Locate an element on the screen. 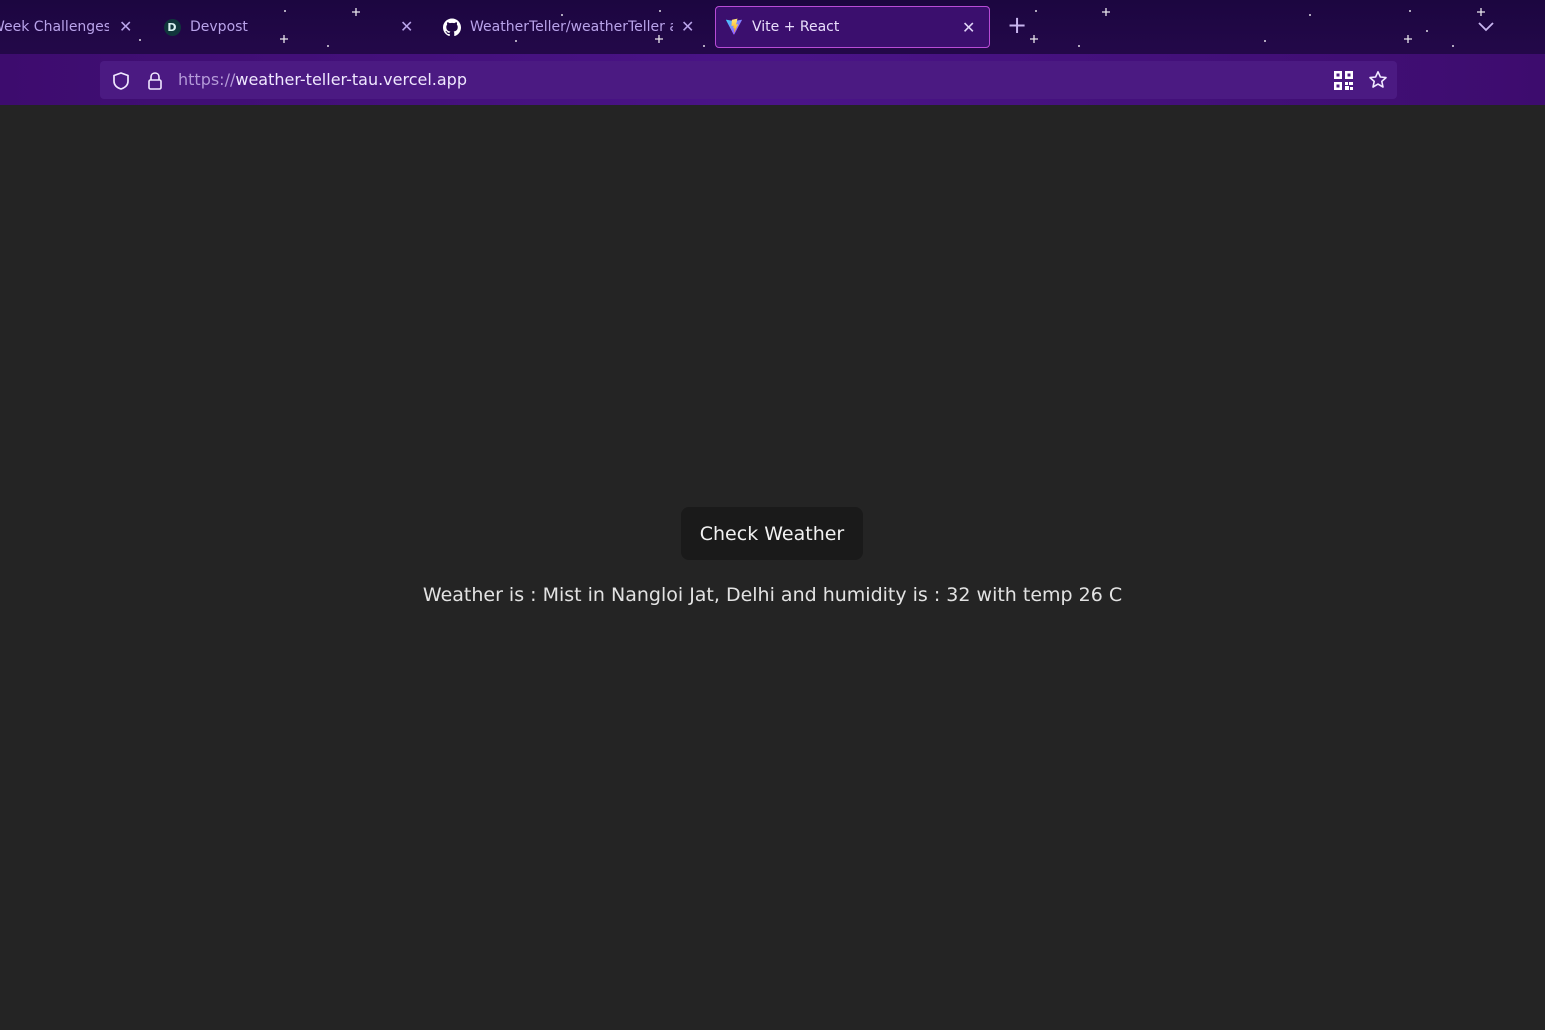 This screenshot has width=1545, height=1030. url-text: https://weather-teller-tau.vercel.app is located at coordinates (322, 79).